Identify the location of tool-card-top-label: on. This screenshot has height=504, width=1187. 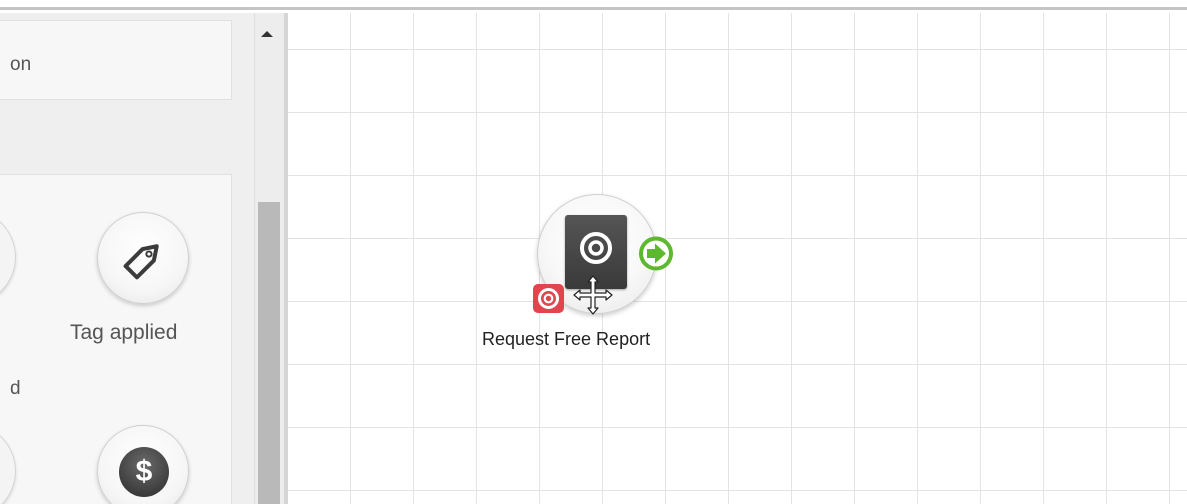
(21, 64).